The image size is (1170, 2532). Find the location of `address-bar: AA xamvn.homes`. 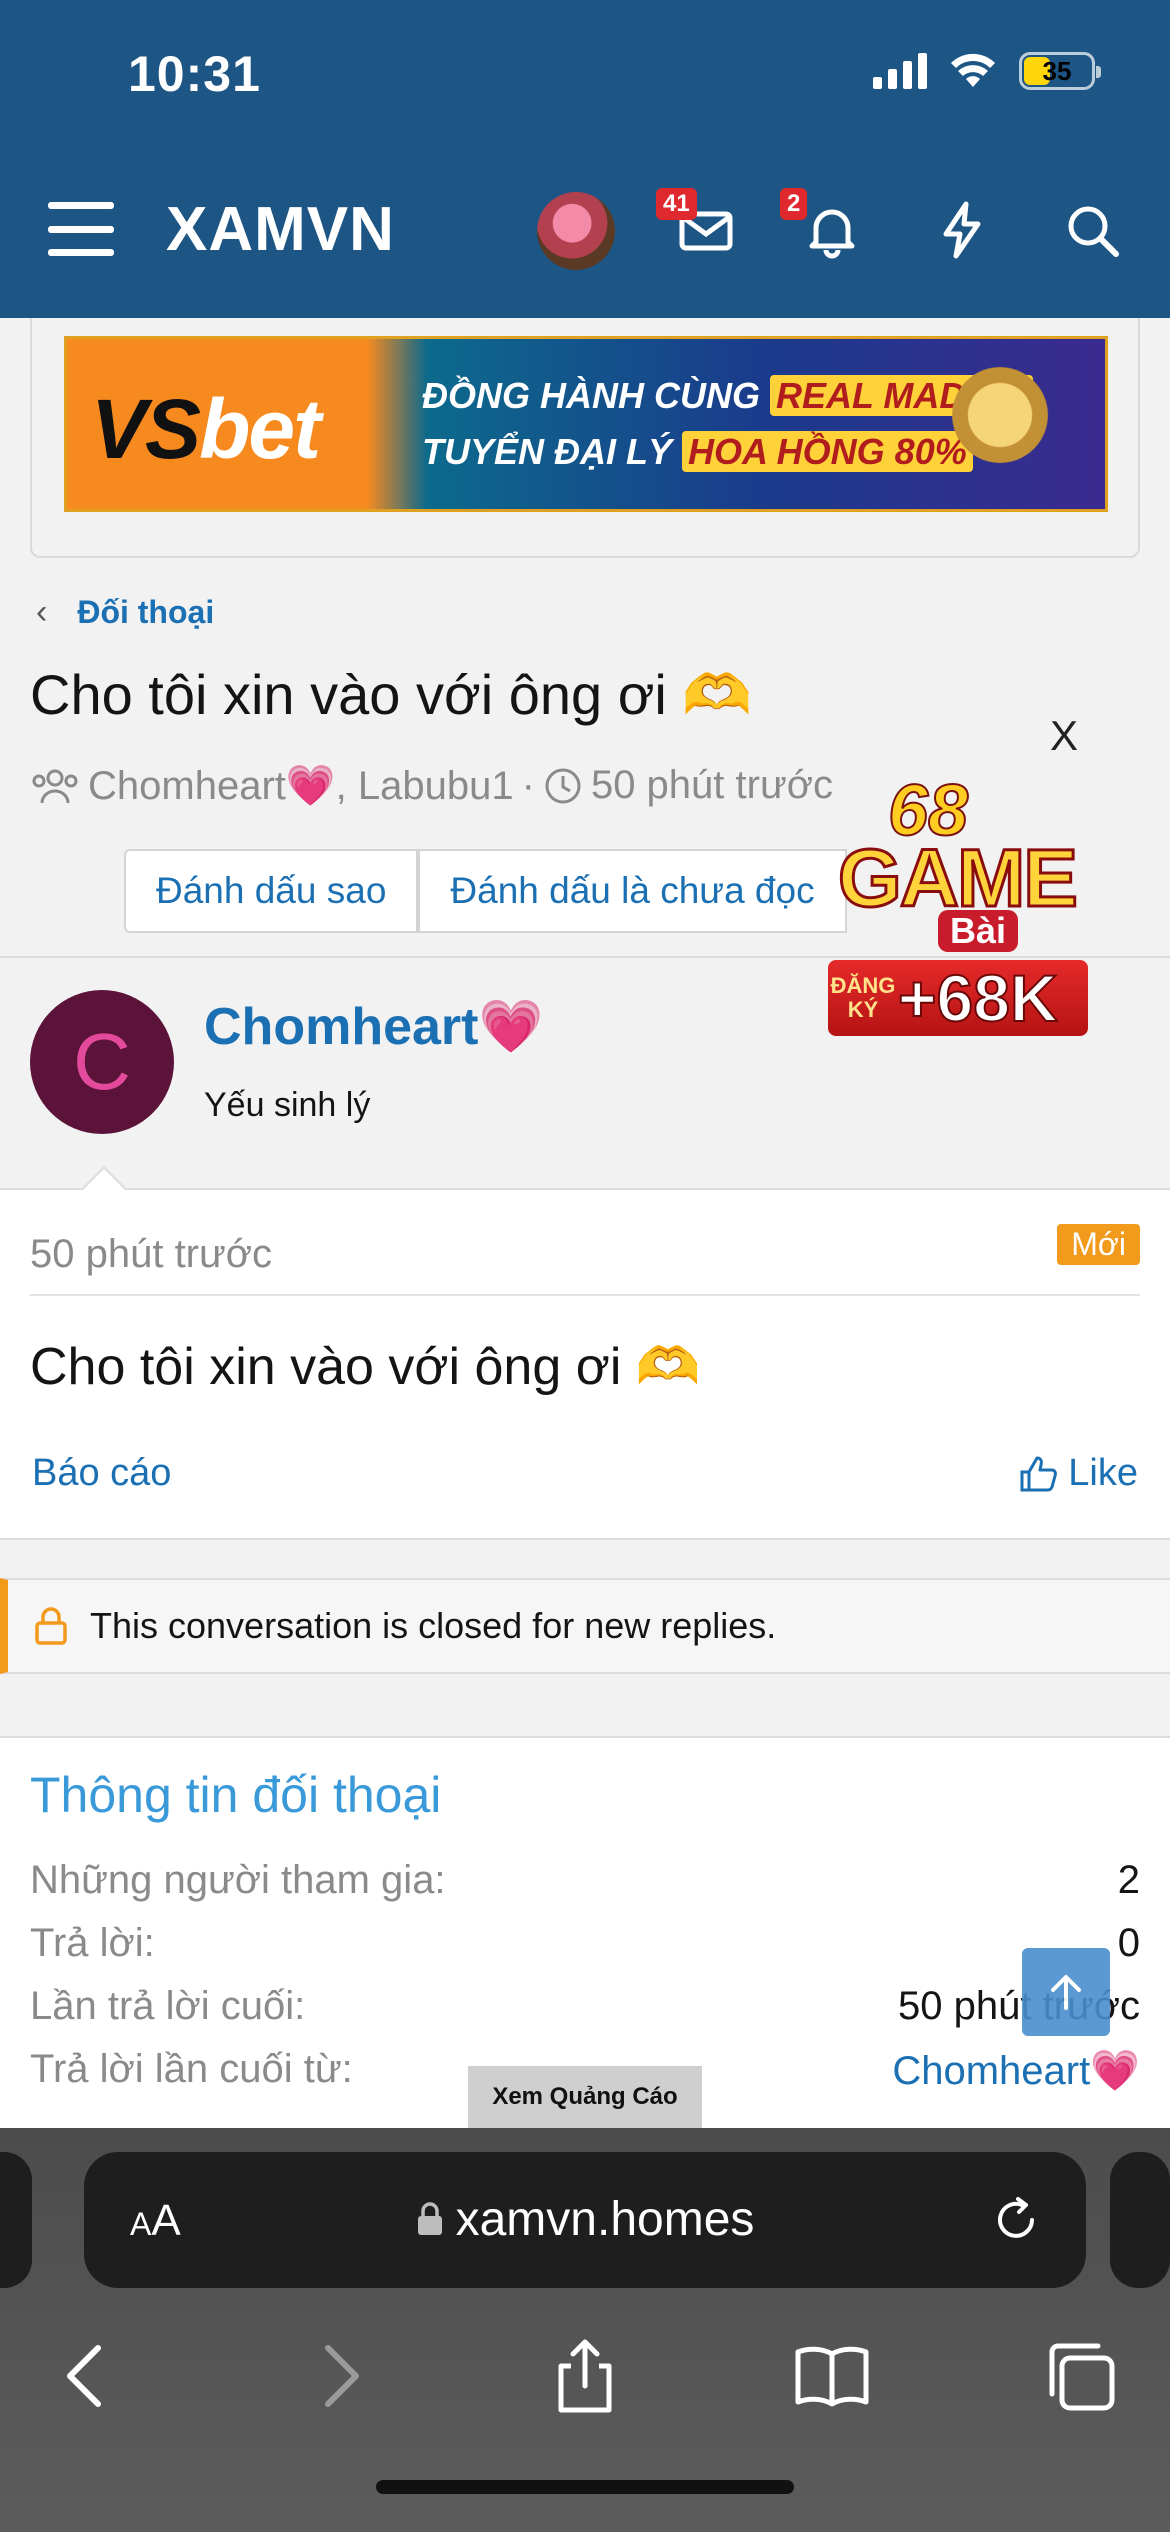

address-bar: AA xamvn.homes is located at coordinates (585, 2220).